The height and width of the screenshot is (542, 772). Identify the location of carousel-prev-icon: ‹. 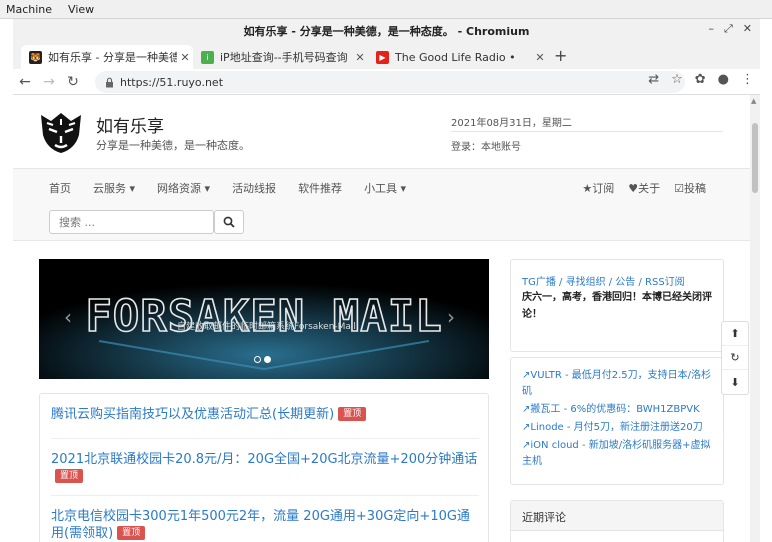
(68, 317).